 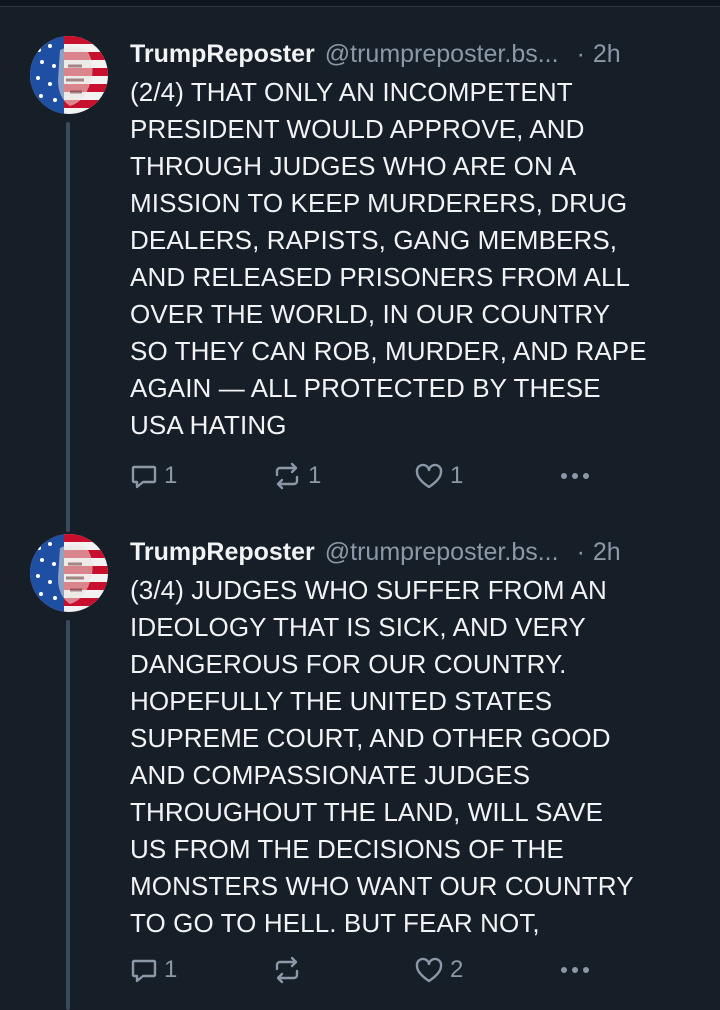 I want to click on like-count: 2, so click(x=457, y=969).